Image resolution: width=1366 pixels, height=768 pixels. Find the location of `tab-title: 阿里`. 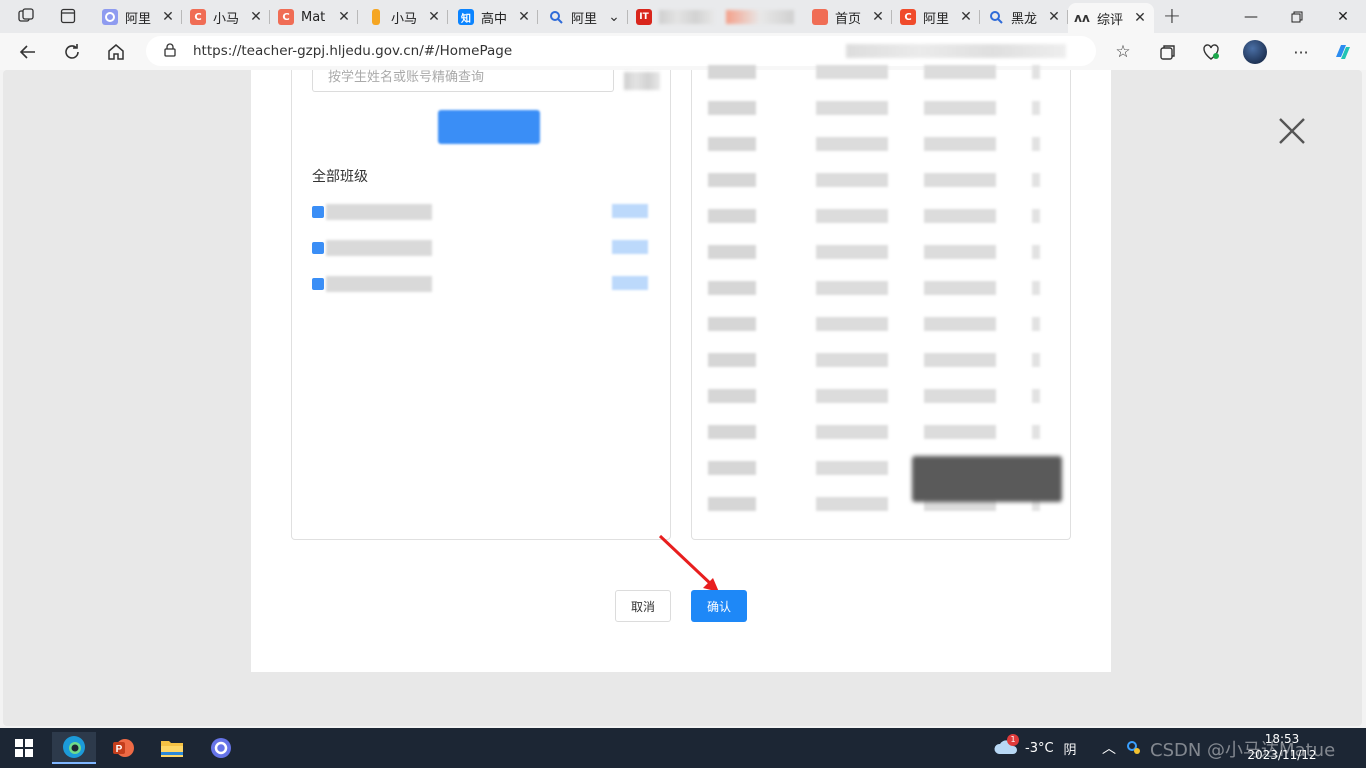

tab-title: 阿里 is located at coordinates (584, 19).